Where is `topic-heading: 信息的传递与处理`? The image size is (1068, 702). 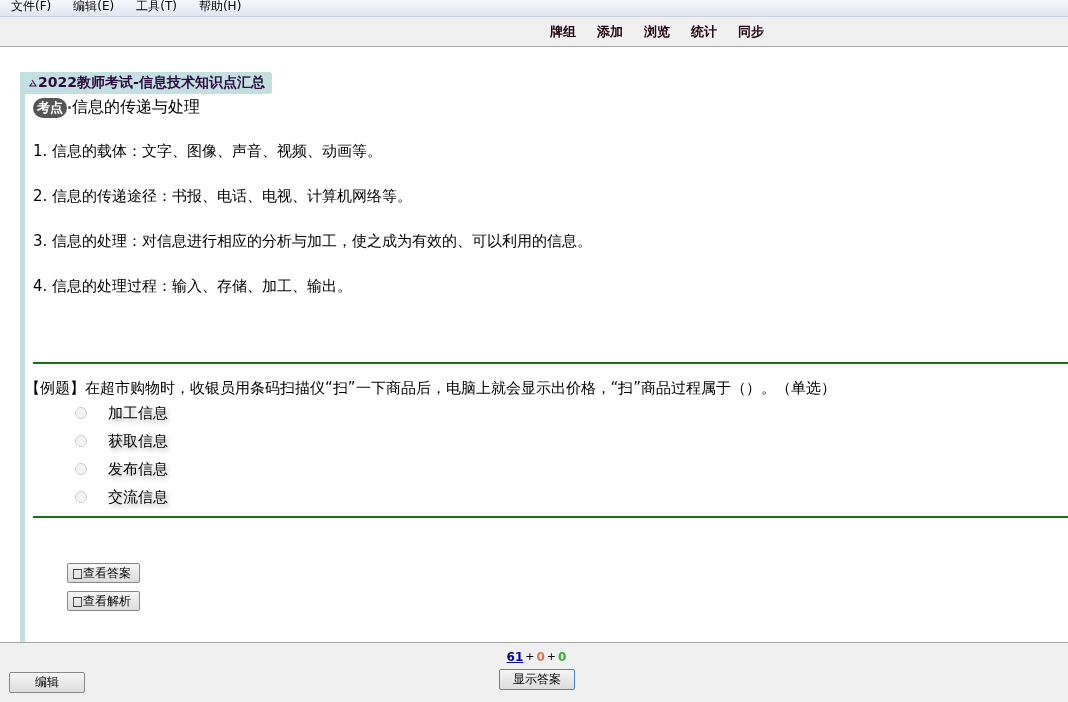
topic-heading: 信息的传递与处理 is located at coordinates (136, 107).